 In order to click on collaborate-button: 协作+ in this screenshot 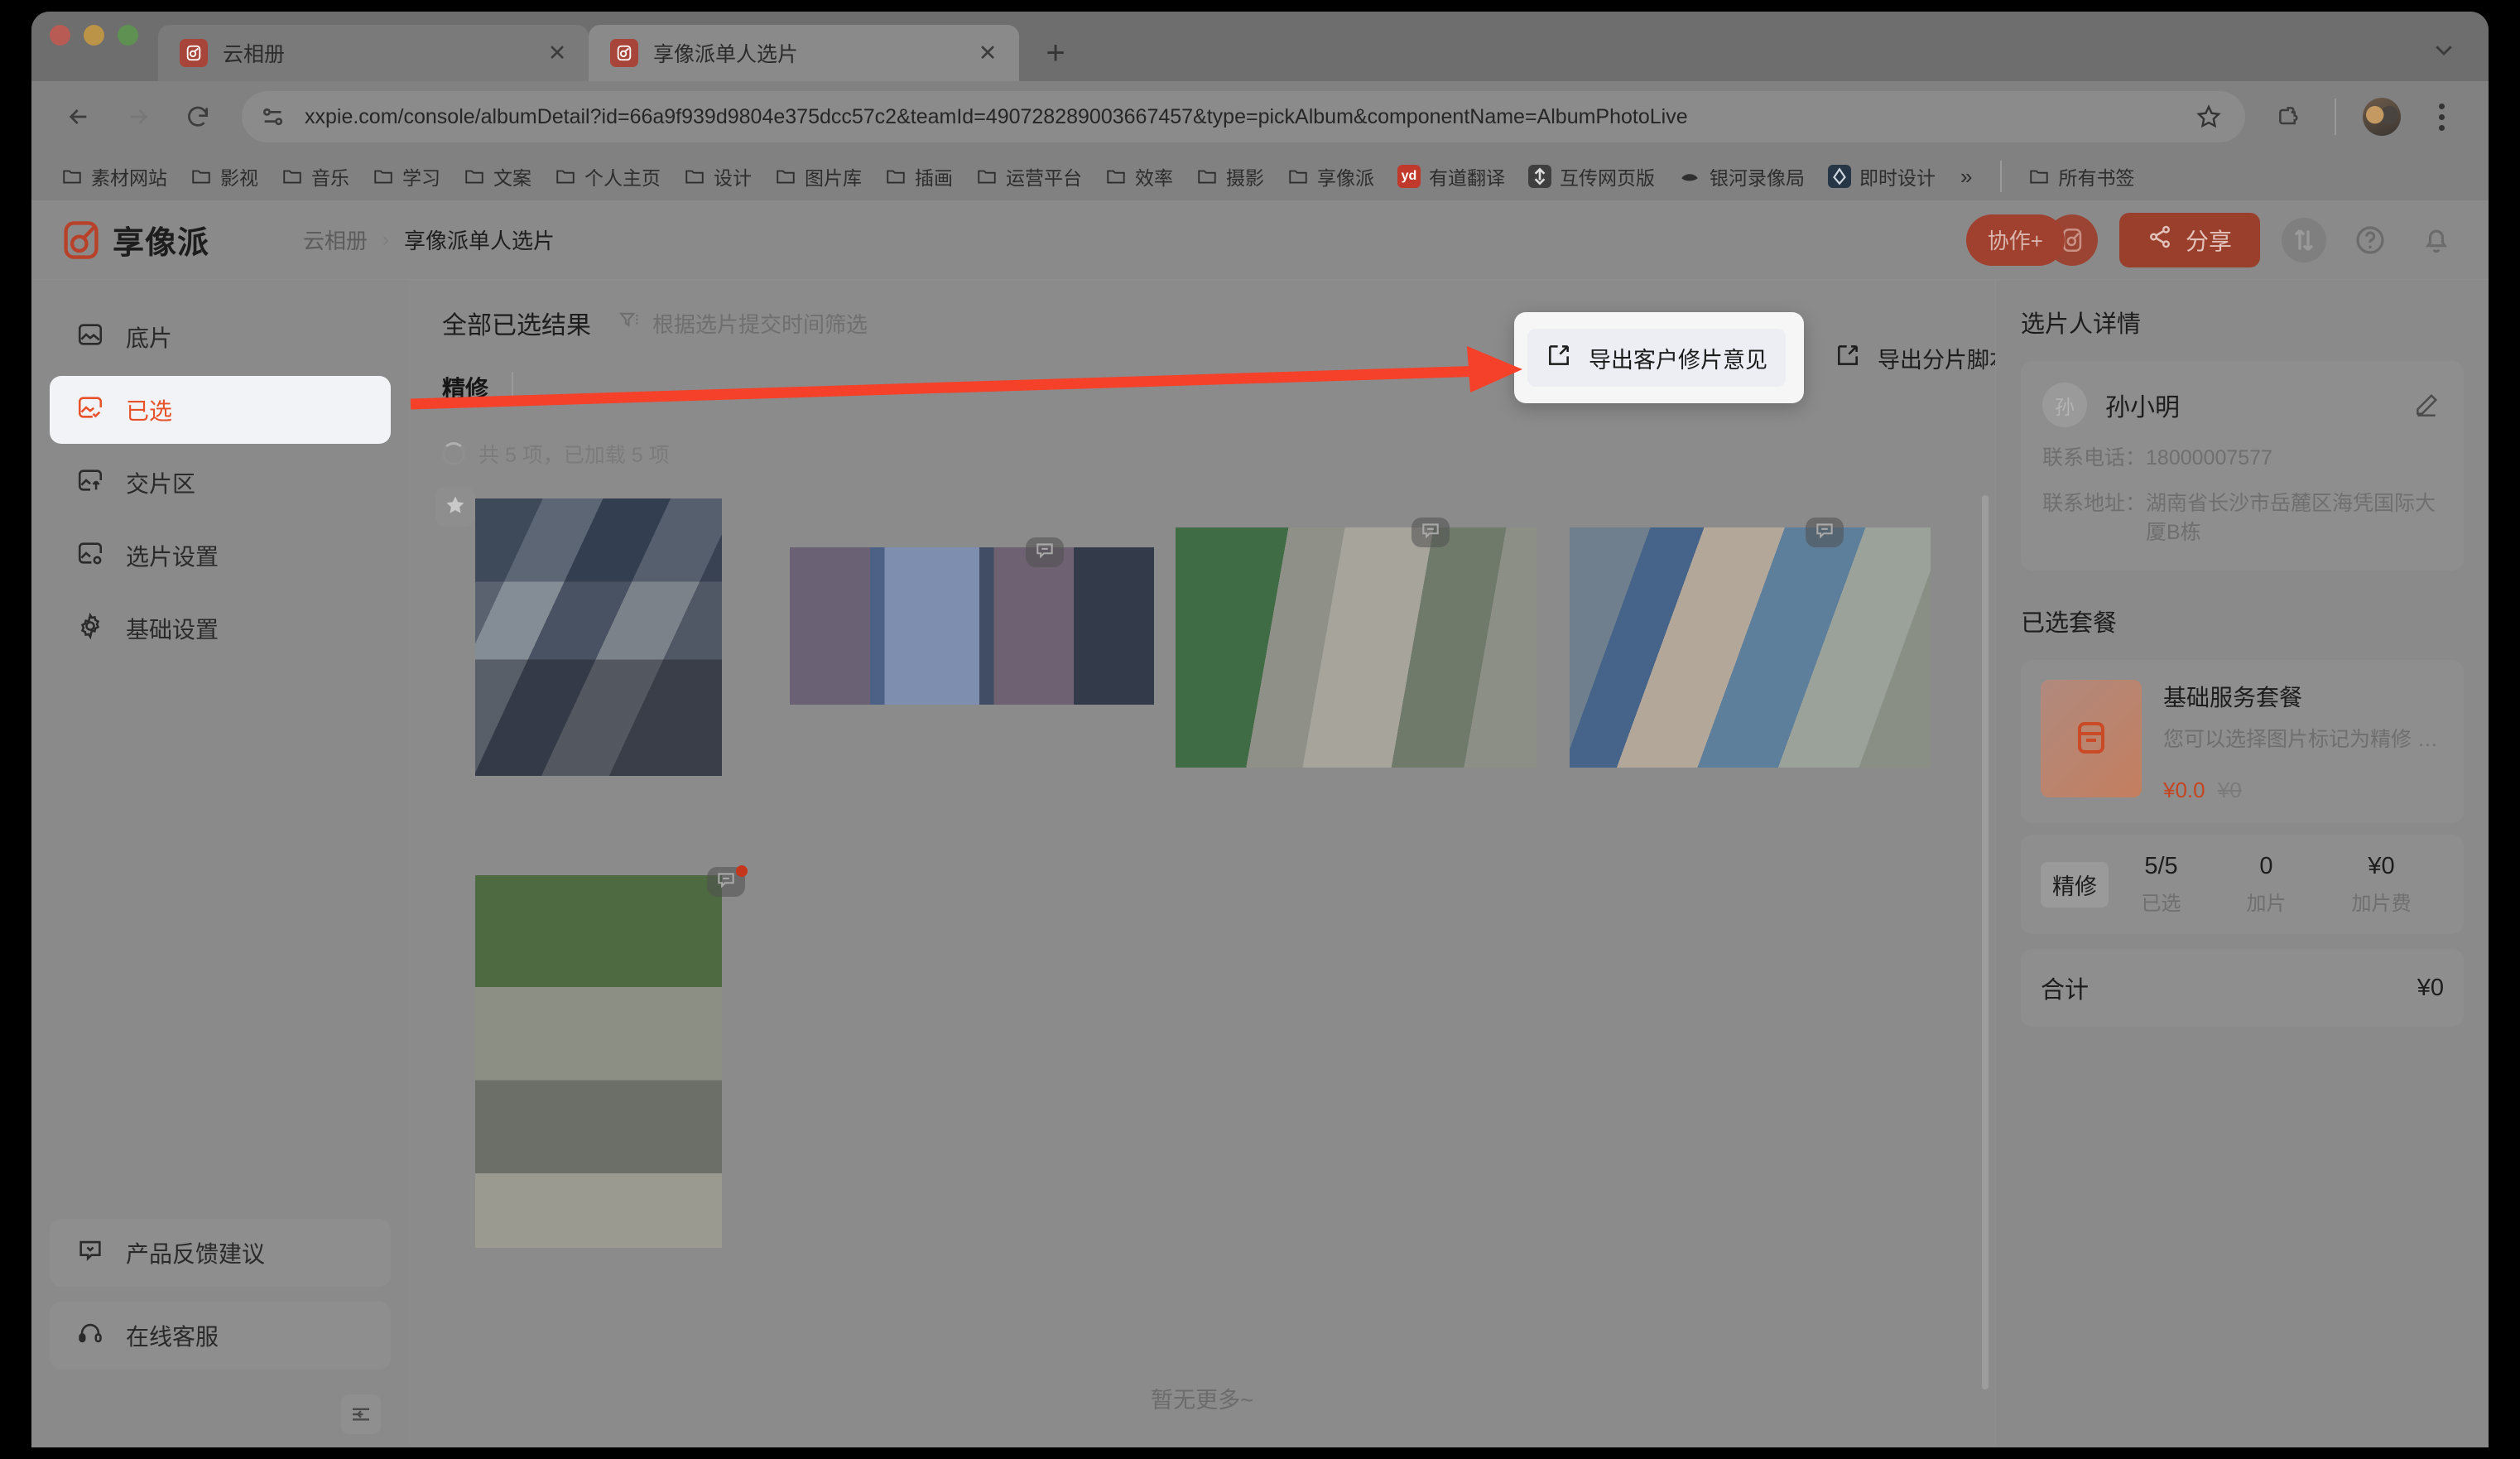, I will do `click(2031, 240)`.